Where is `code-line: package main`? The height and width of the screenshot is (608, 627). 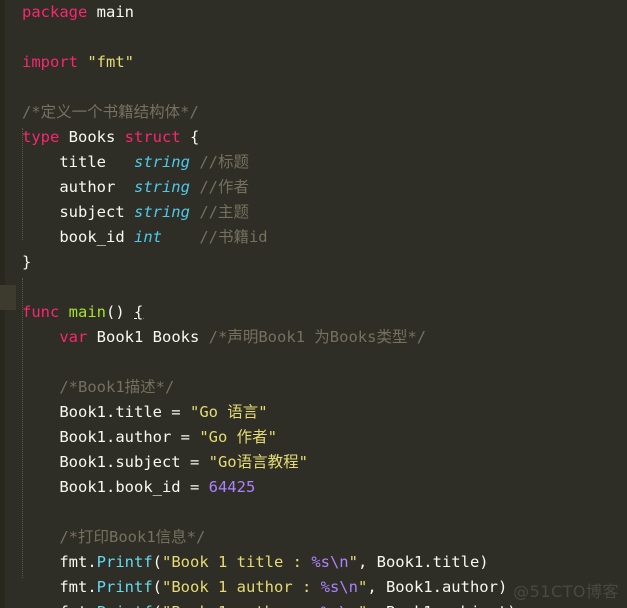 code-line: package main is located at coordinates (313, 12).